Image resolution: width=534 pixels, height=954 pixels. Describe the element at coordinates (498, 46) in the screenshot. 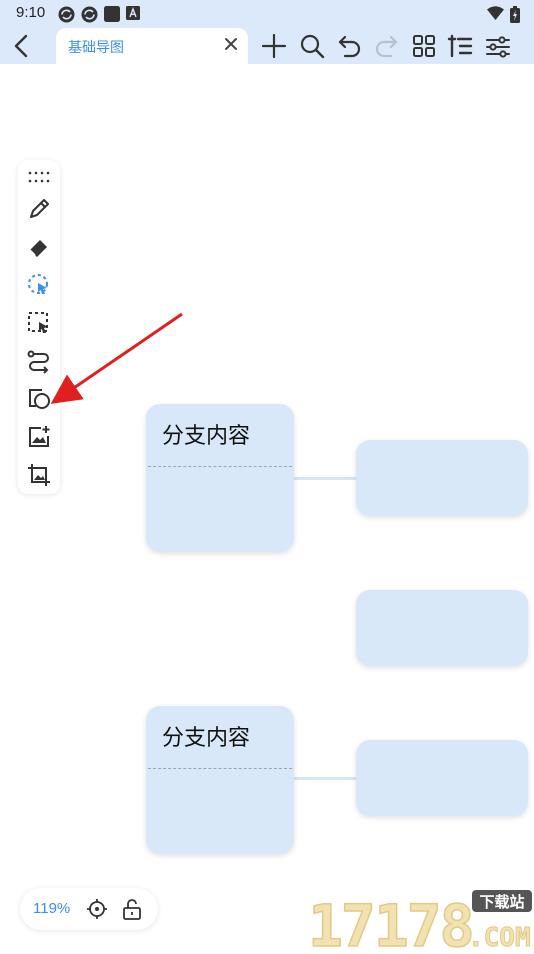

I see `settings-sliders-icon` at that location.